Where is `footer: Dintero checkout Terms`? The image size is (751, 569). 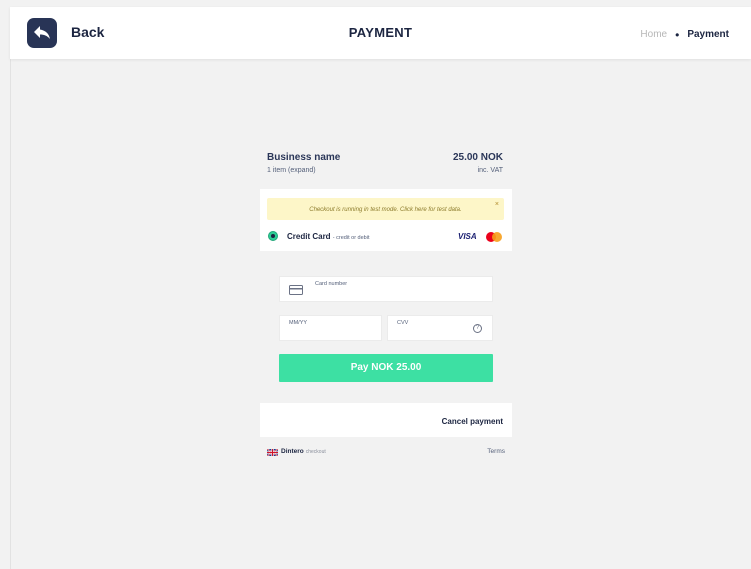 footer: Dintero checkout Terms is located at coordinates (386, 454).